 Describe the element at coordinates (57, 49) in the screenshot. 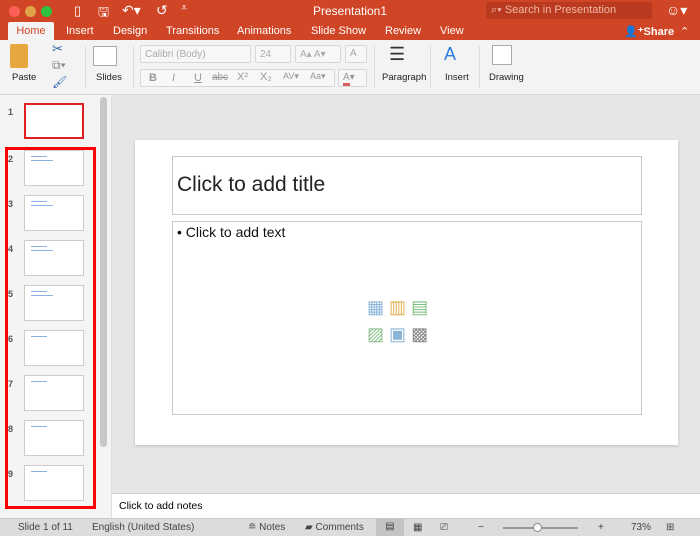

I see `cut-icon: ✂` at that location.